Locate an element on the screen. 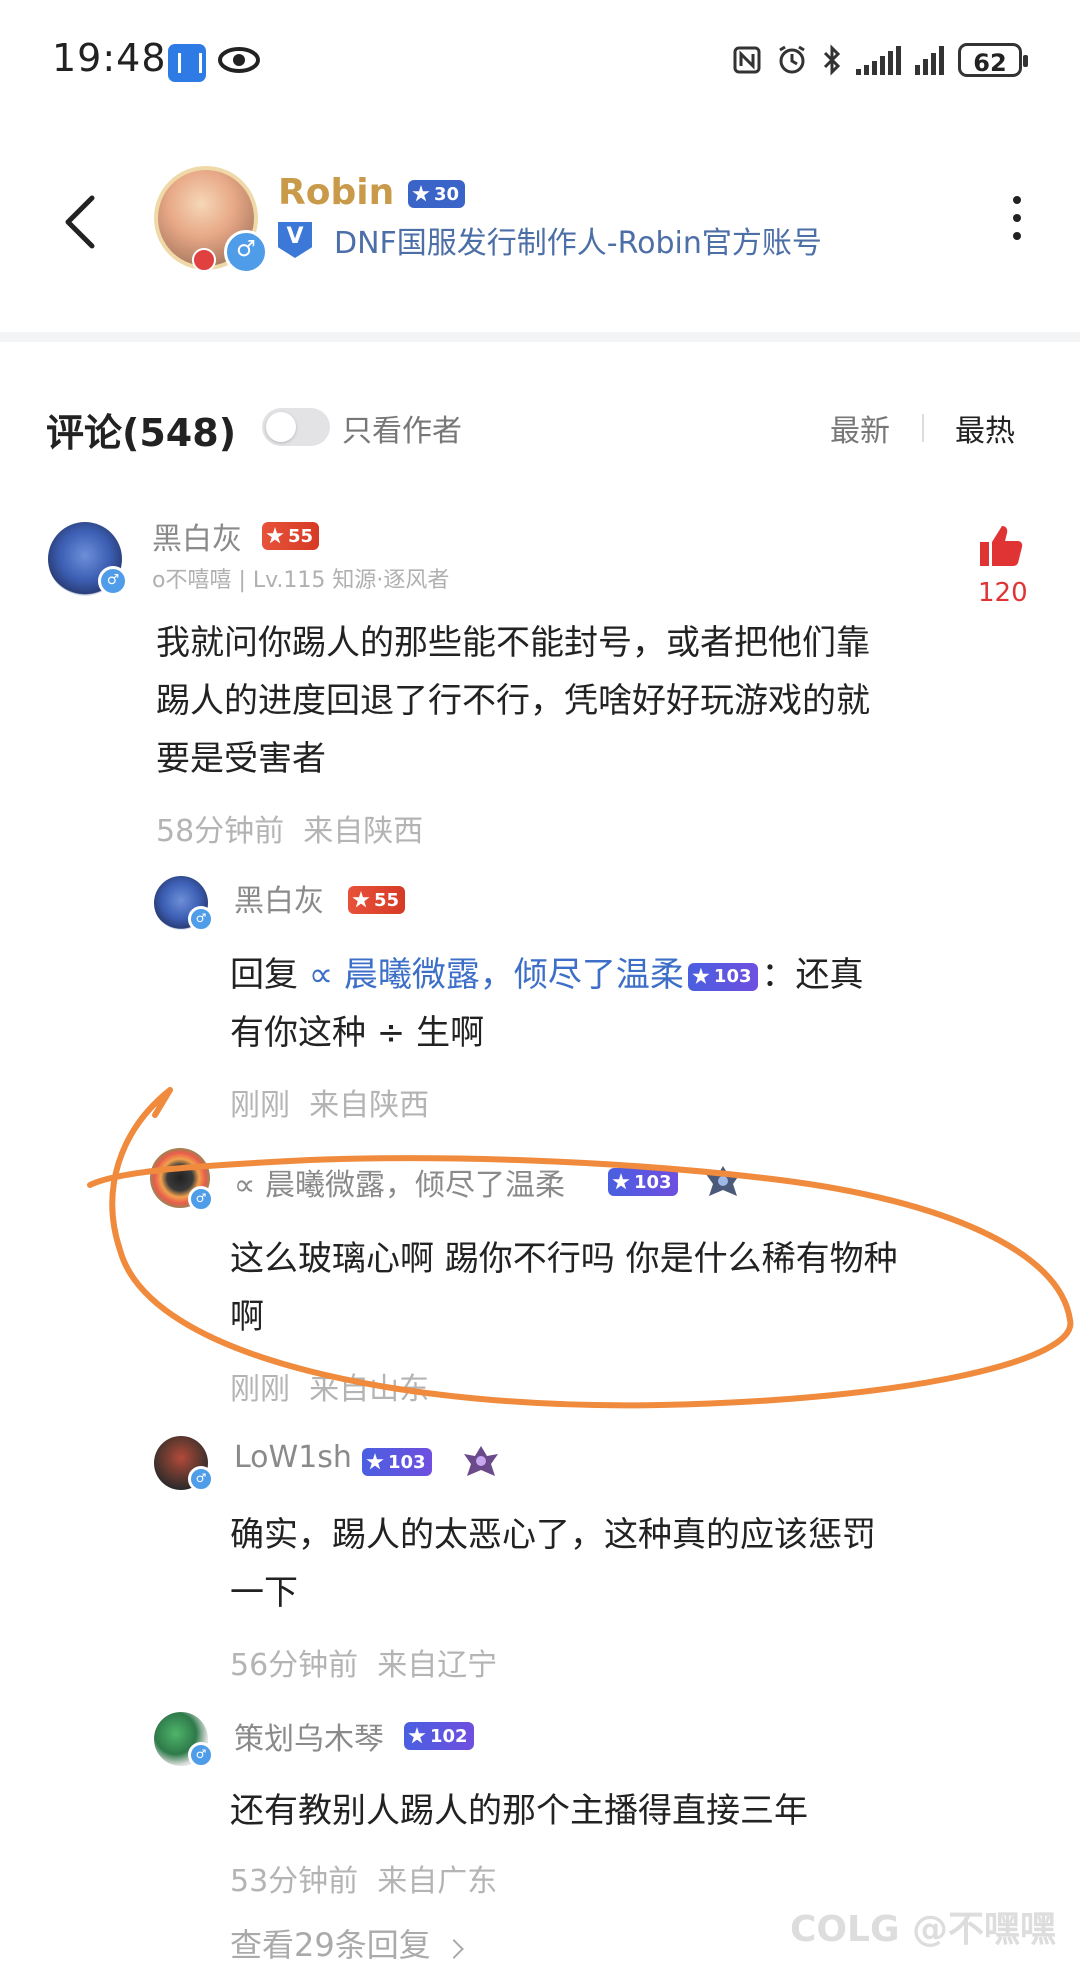 The width and height of the screenshot is (1080, 1966). status-icons: 62 is located at coordinates (880, 60).